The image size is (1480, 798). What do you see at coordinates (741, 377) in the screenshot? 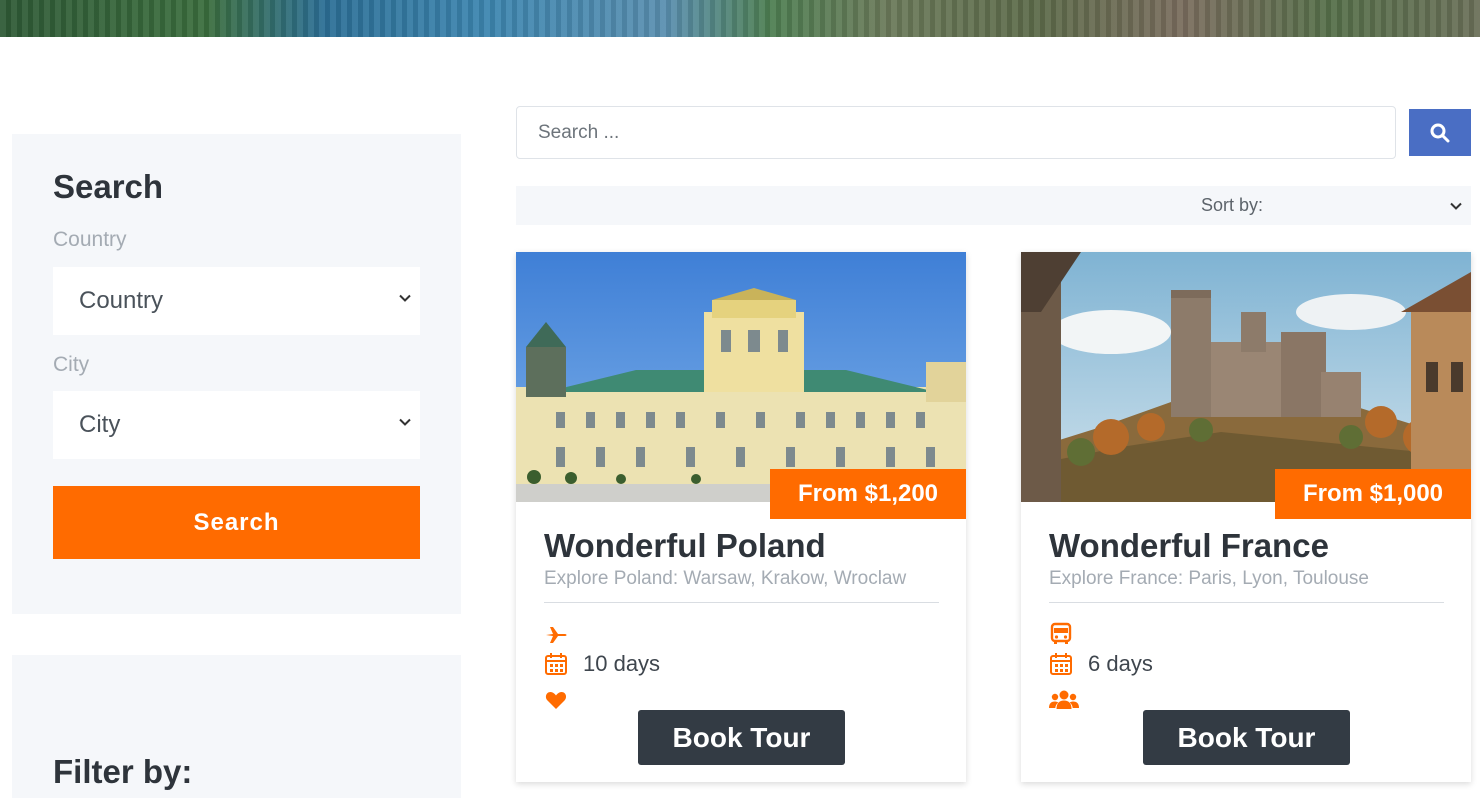
I see `tour-image-poland` at bounding box center [741, 377].